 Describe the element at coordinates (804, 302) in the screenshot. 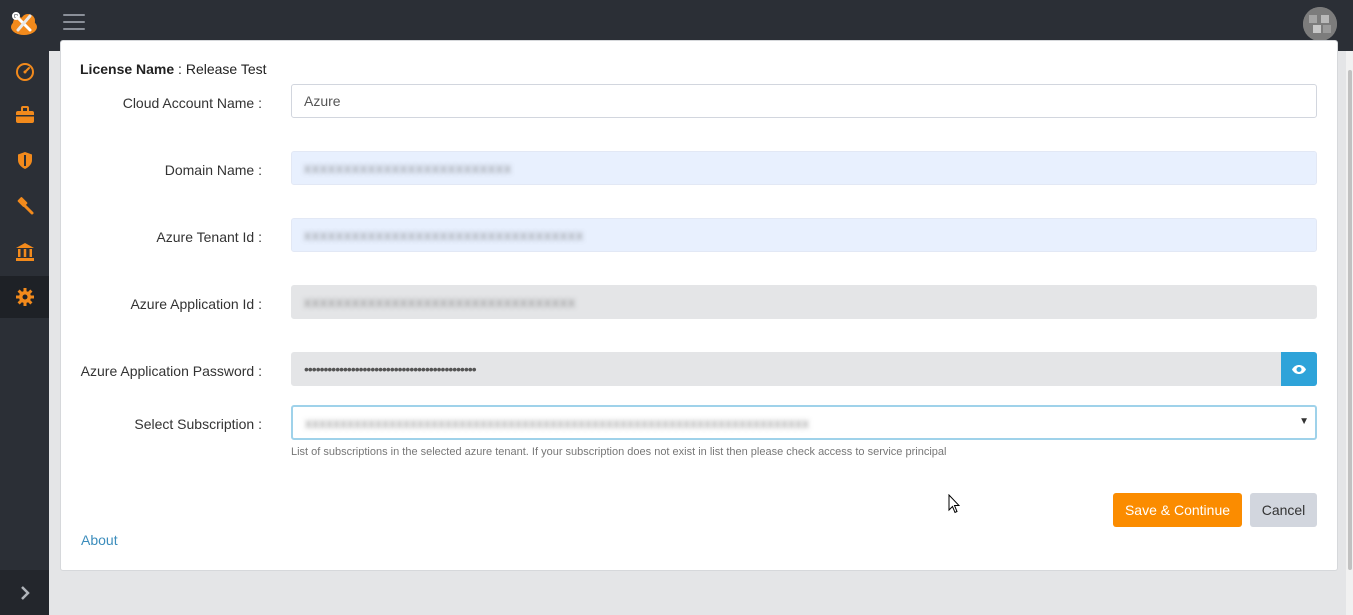

I see `azure-application-id-input: xxxxxxxxxxxxxxxxxxxxxxxxxxxxxxxxxx` at that location.